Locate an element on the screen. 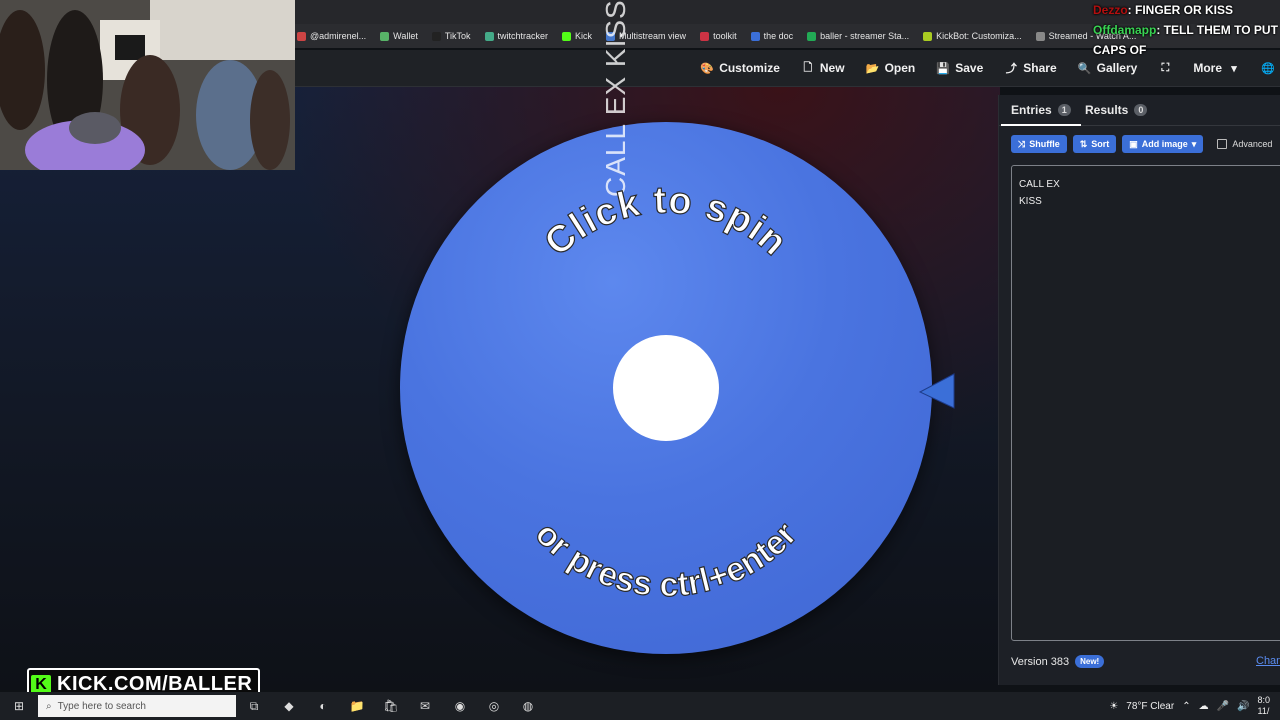 This screenshot has width=1280, height=720. chrome-icon: ◉ is located at coordinates (460, 706).